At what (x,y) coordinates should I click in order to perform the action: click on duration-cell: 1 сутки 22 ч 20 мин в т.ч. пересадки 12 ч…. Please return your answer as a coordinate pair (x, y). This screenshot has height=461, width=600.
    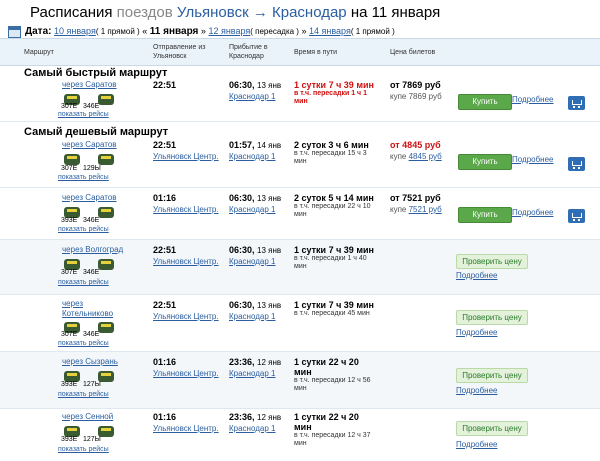
    Looking at the image, I should click on (335, 430).